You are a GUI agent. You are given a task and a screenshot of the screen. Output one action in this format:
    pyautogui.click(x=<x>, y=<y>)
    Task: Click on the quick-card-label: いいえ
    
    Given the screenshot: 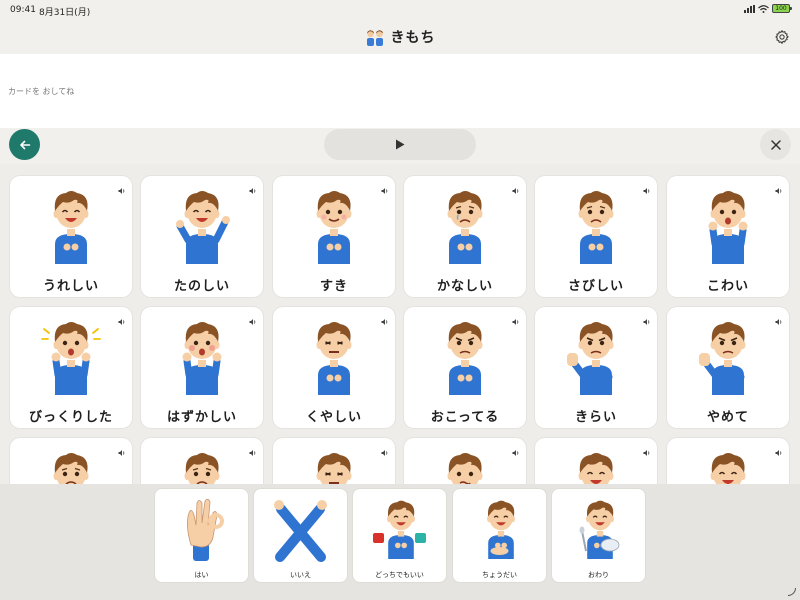 What is the action you would take?
    pyautogui.click(x=300, y=575)
    